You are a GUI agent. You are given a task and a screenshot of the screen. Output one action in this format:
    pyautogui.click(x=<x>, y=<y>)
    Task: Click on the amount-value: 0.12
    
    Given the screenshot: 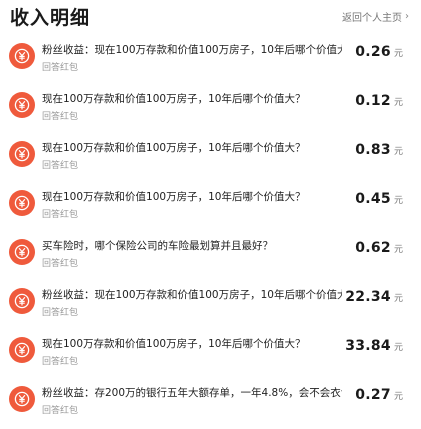 What is the action you would take?
    pyautogui.click(x=373, y=101)
    